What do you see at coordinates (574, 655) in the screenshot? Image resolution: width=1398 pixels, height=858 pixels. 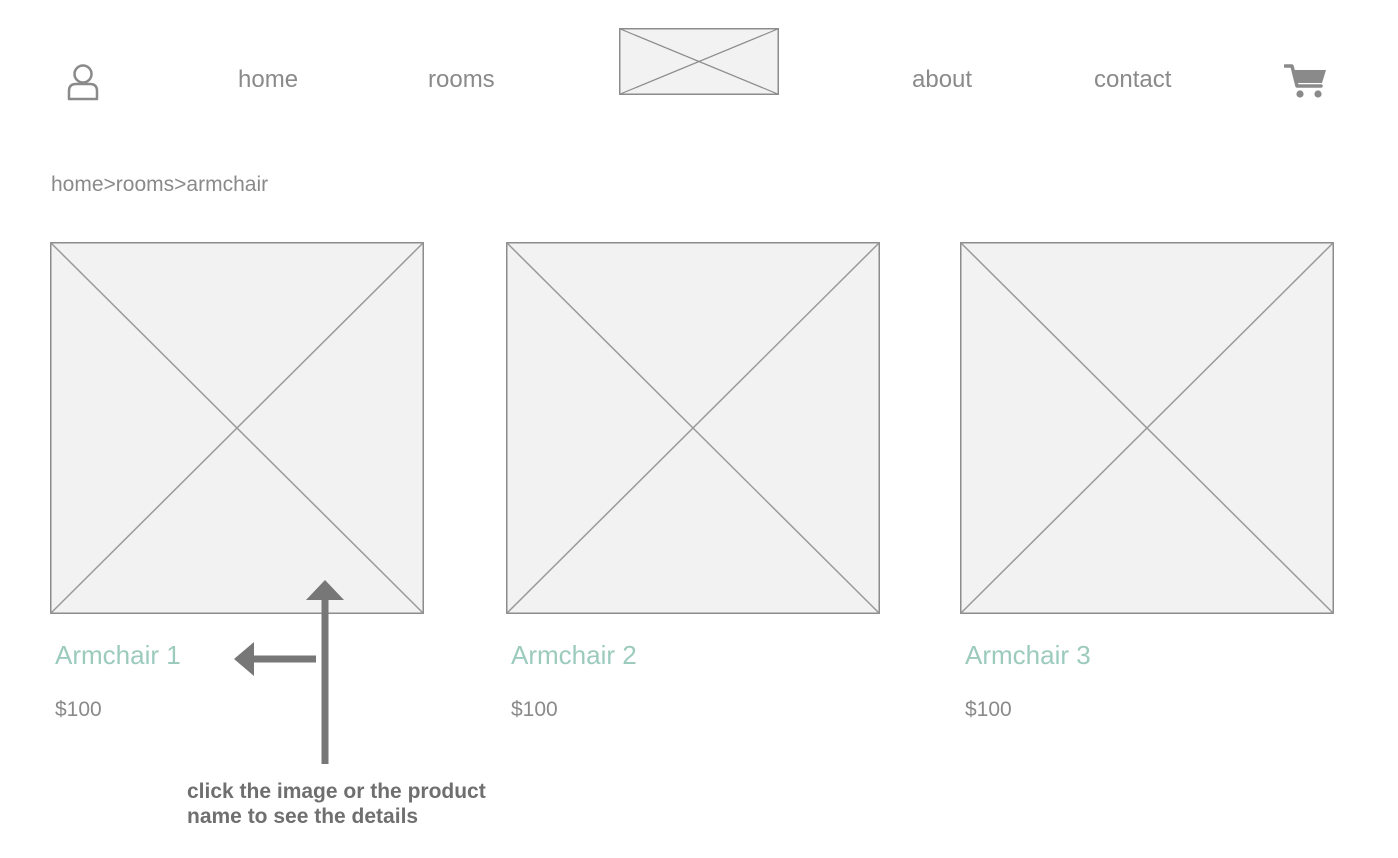 I see `product-name: Armchair 2` at bounding box center [574, 655].